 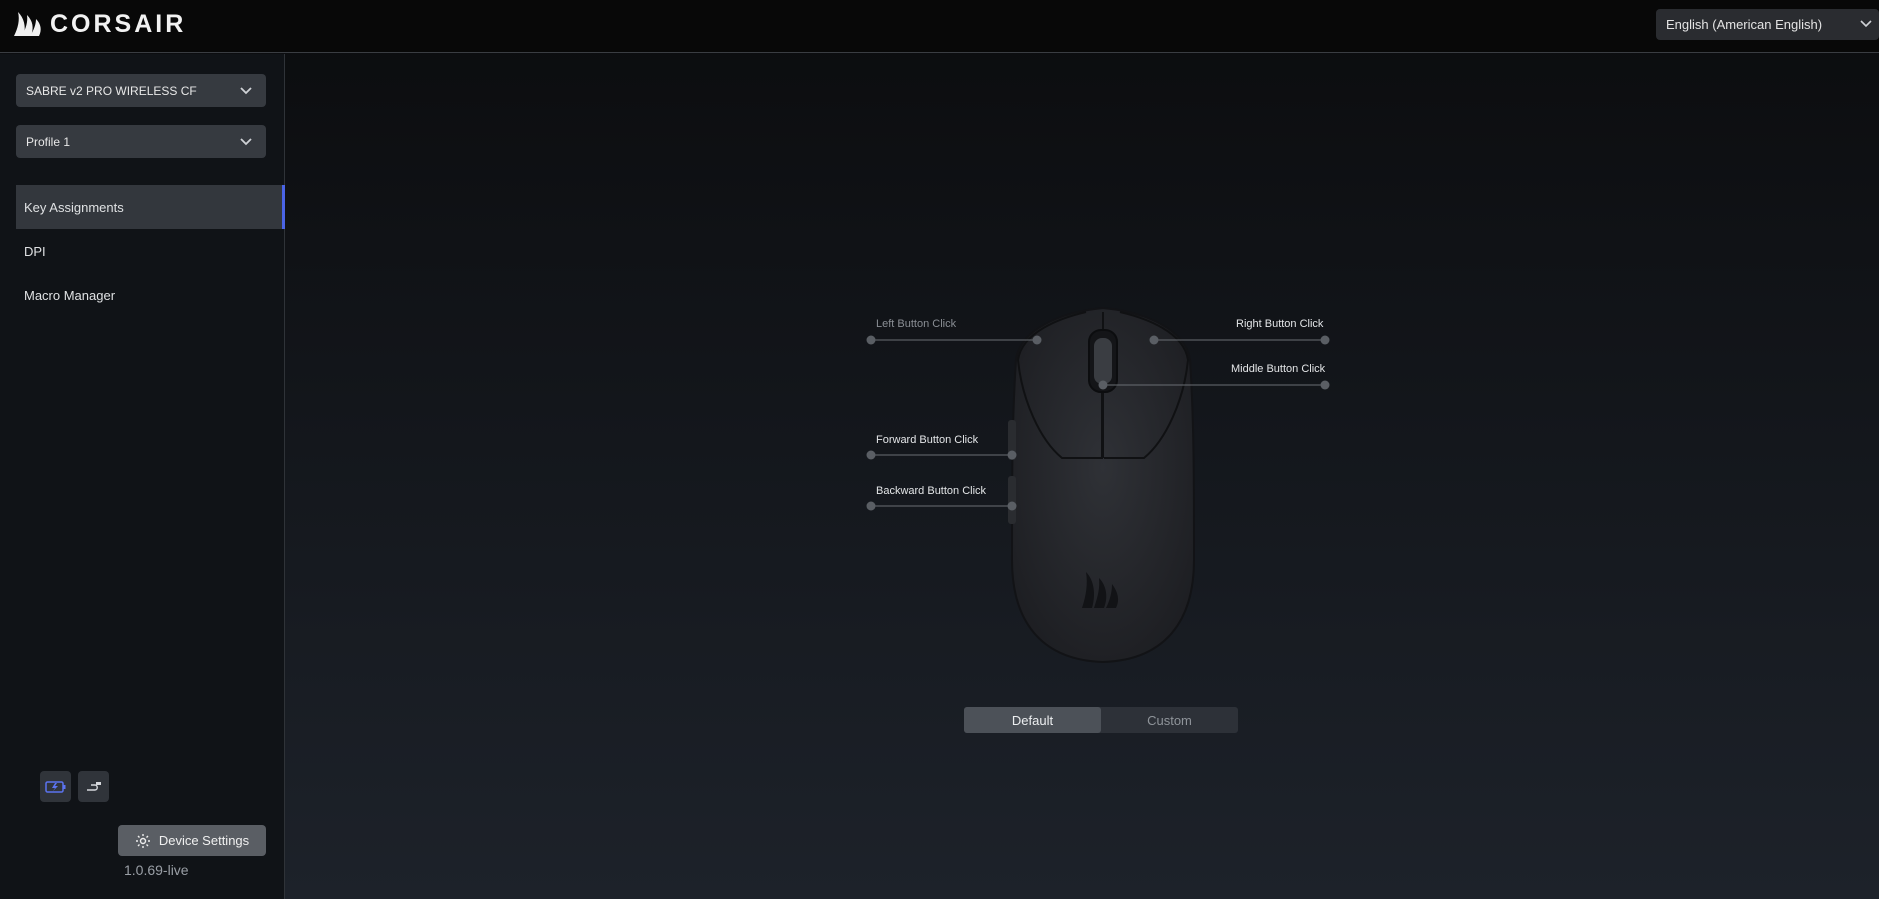 I want to click on sidebar-item-key-assignments: Key Assignments, so click(x=150, y=207).